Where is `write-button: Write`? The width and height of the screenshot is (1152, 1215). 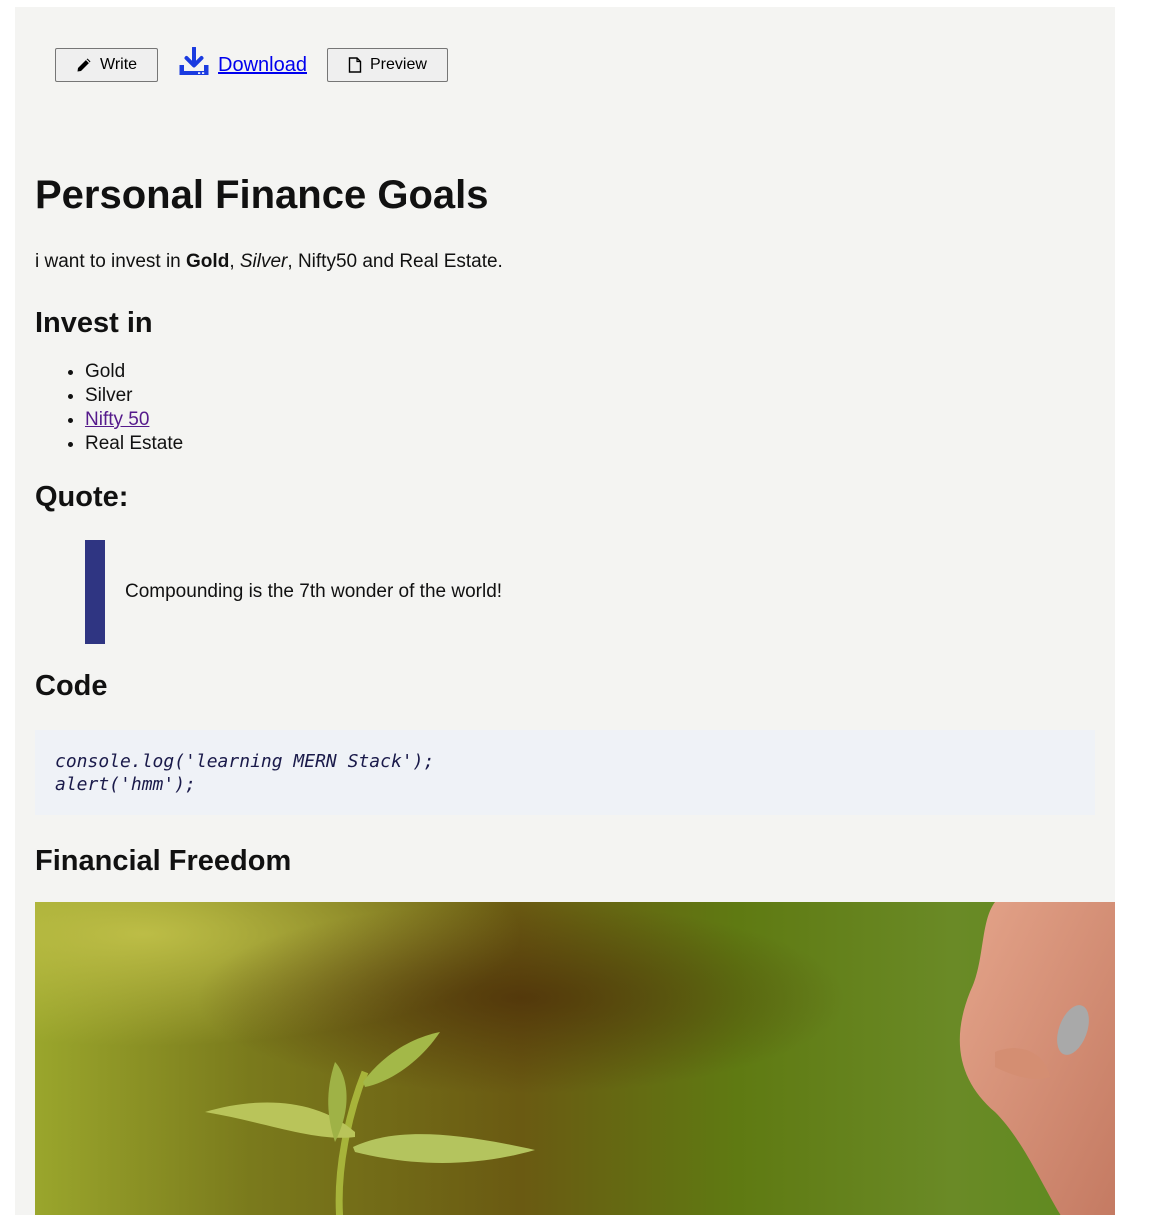 write-button: Write is located at coordinates (107, 65).